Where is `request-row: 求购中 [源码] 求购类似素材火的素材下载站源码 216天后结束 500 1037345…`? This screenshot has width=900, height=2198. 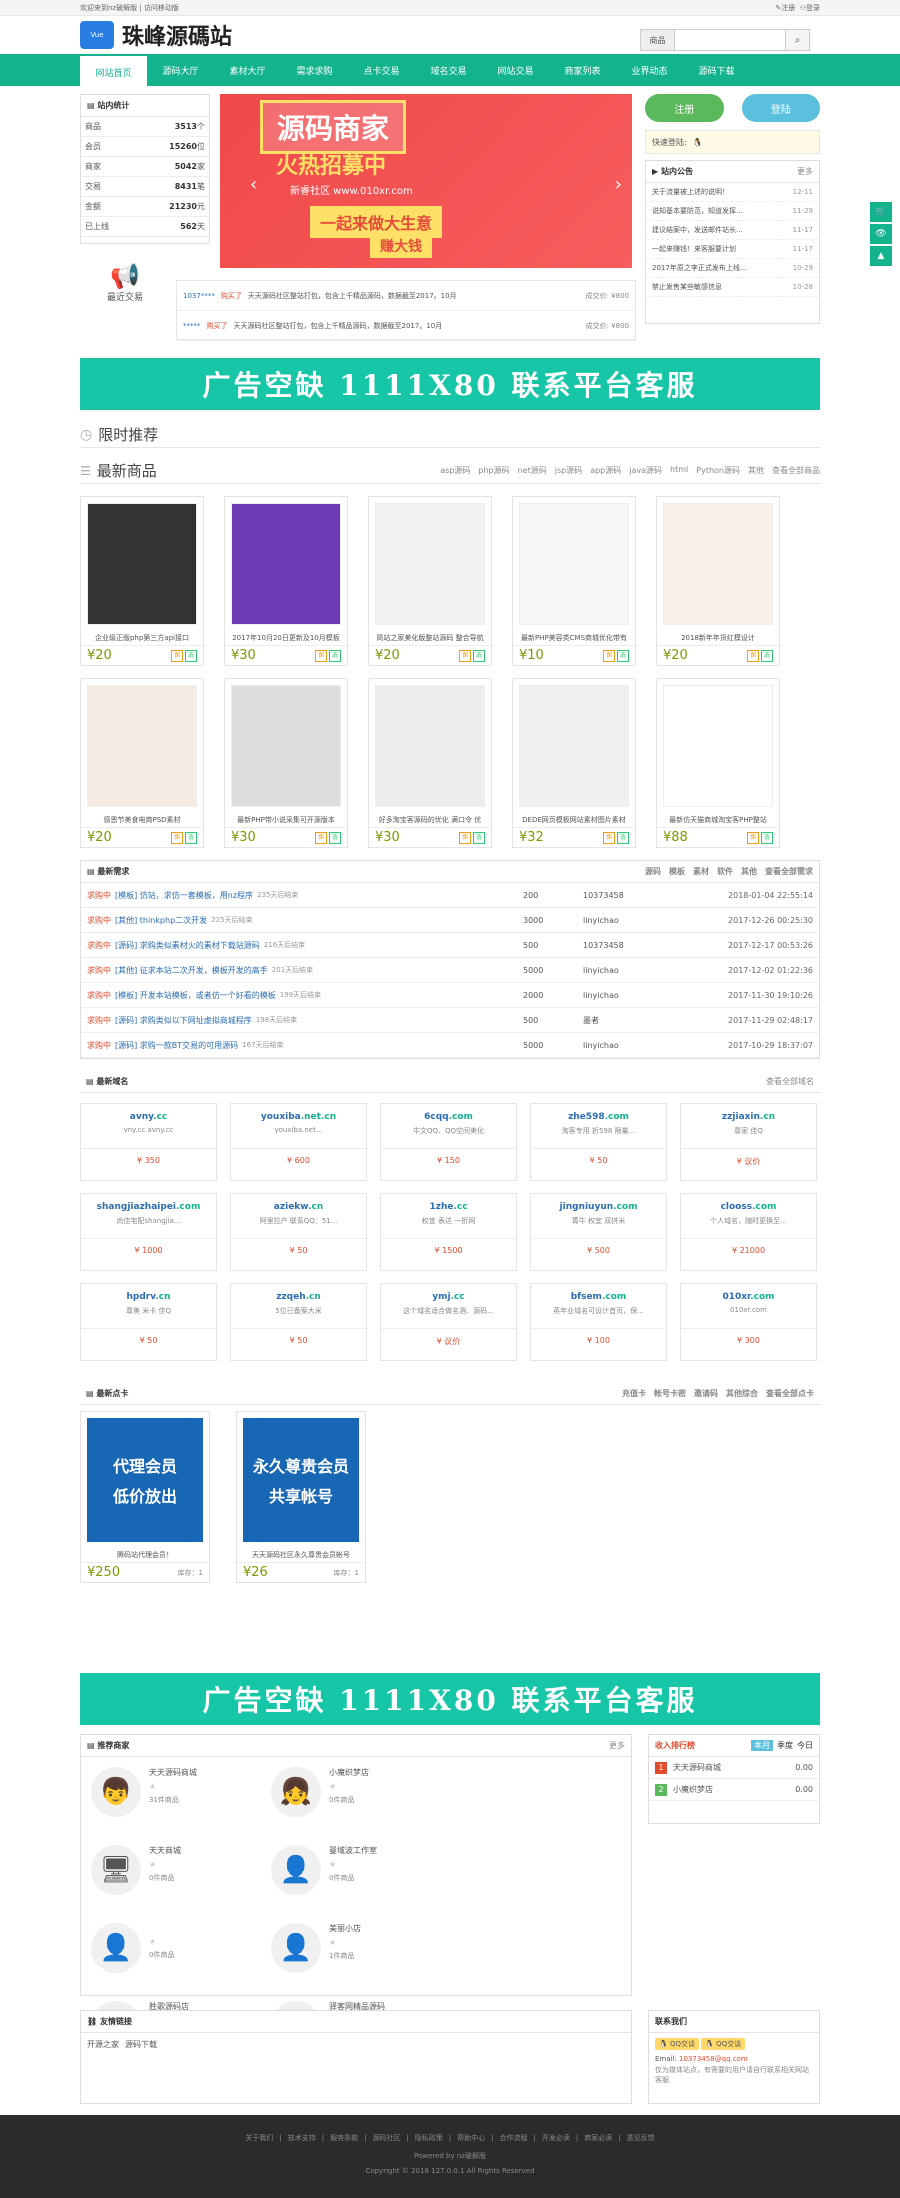 request-row: 求购中 [源码] 求购类似素材火的素材下载站源码 216天后结束 500 1037345… is located at coordinates (450, 945).